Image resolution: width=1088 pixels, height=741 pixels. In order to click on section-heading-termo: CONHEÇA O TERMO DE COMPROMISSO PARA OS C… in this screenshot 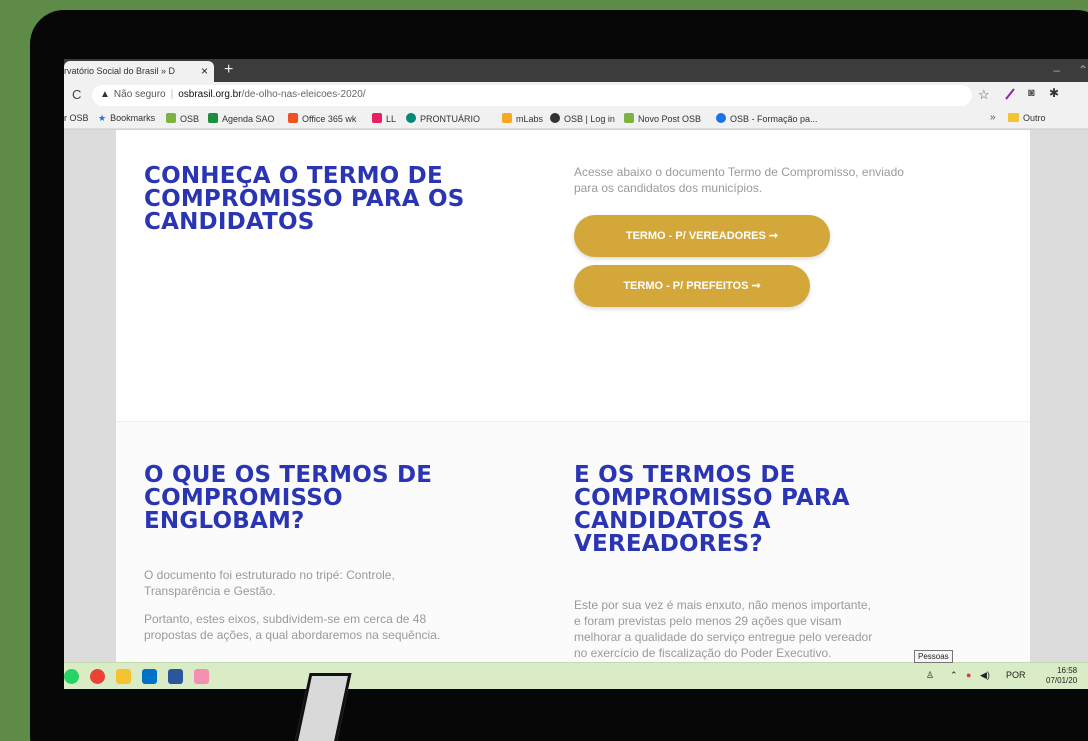, I will do `click(304, 199)`.